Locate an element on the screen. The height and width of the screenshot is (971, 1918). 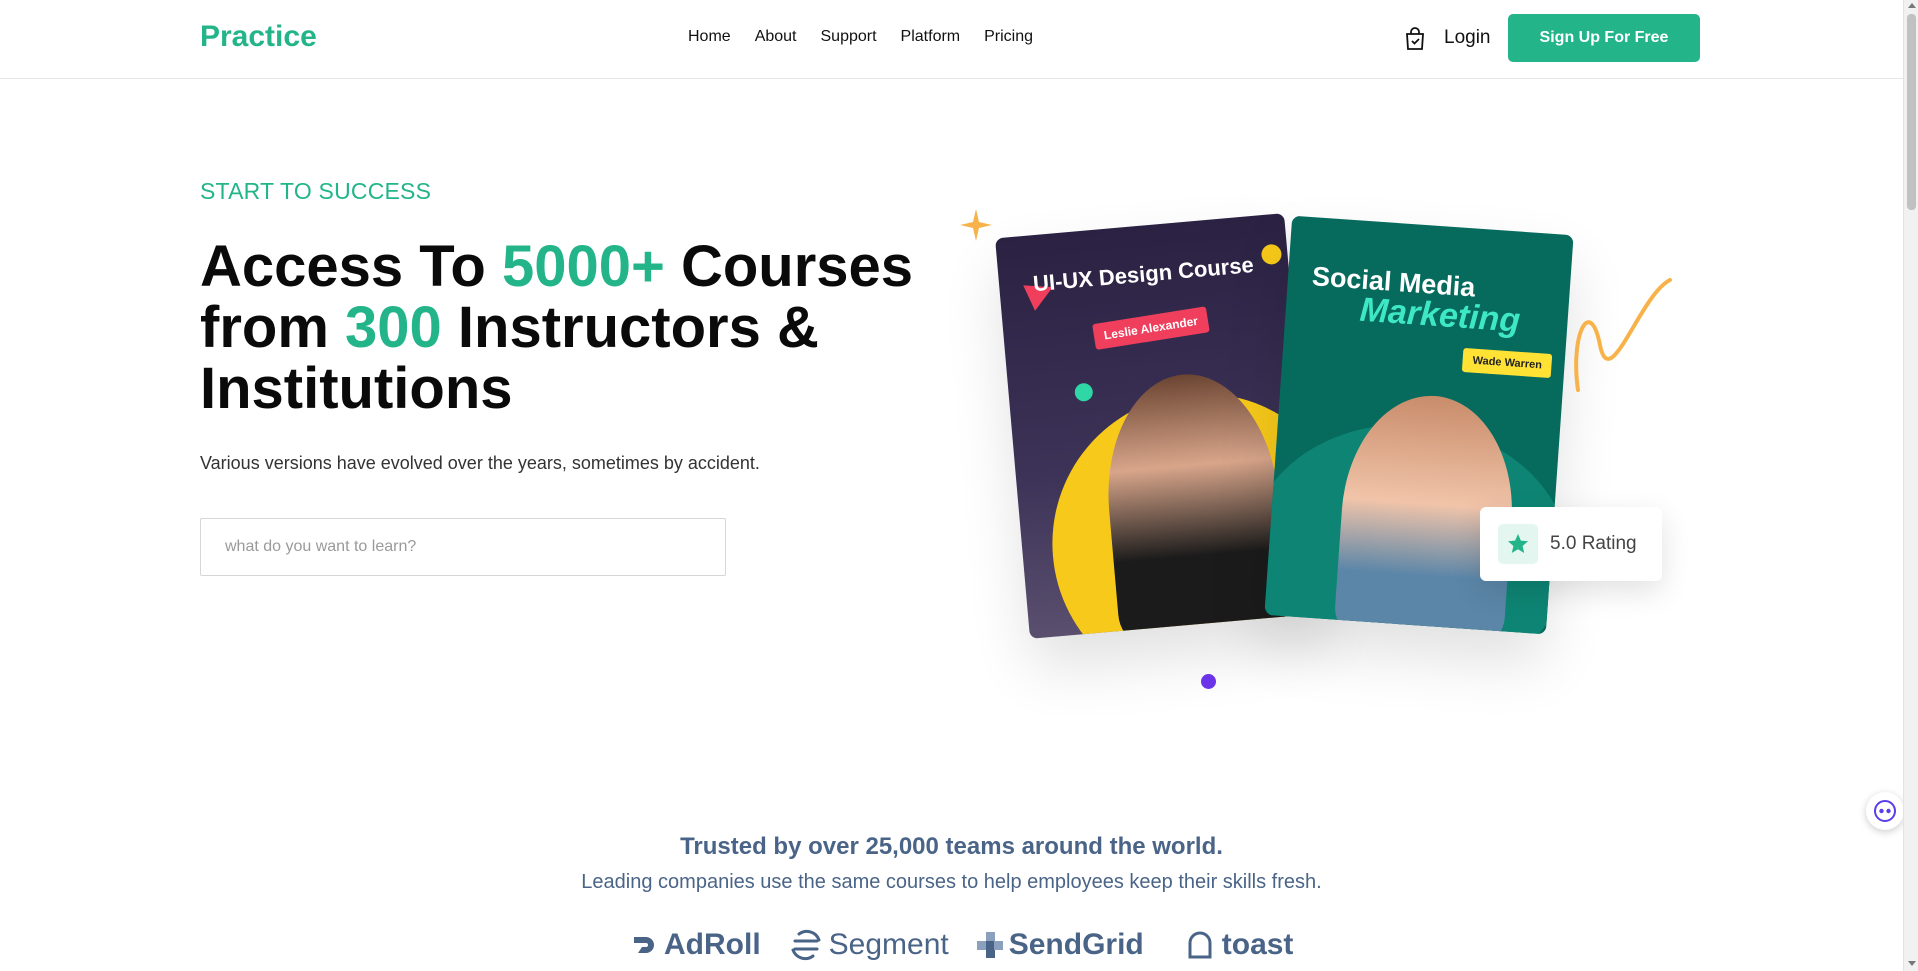
nav-pricing: Pricing is located at coordinates (1008, 37).